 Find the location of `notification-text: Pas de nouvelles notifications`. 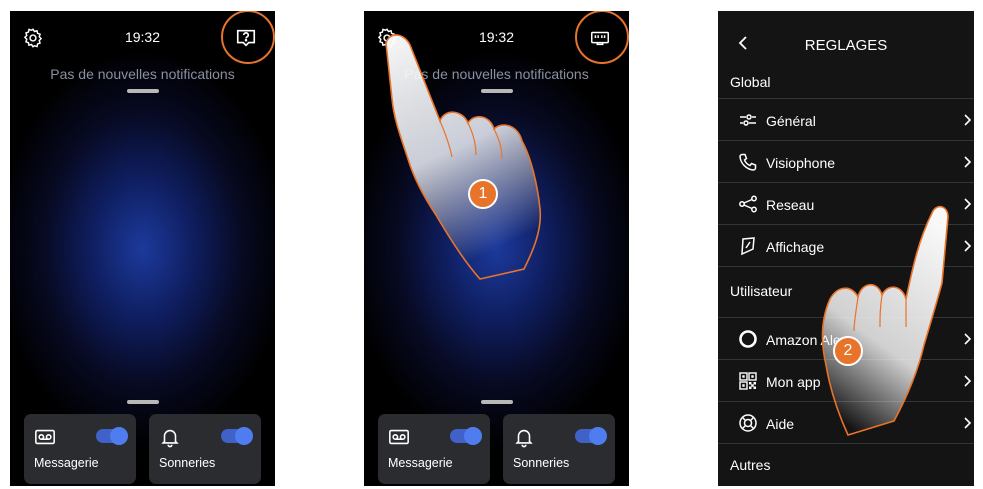

notification-text: Pas de nouvelles notifications is located at coordinates (142, 74).